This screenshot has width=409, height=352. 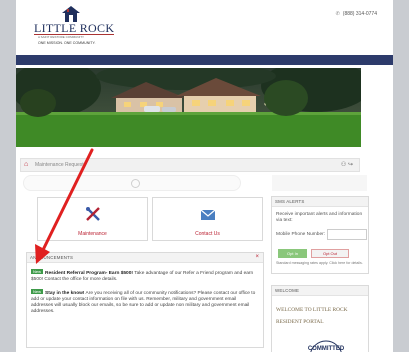 I want to click on welcome-text: WELCOME TO LITTLE ROCK RESIDENT PORTAL, so click(x=312, y=316).